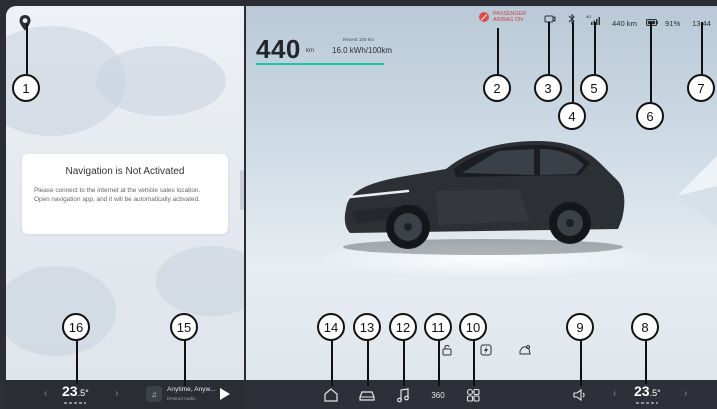  Describe the element at coordinates (403, 395) in the screenshot. I see `music-icon` at that location.